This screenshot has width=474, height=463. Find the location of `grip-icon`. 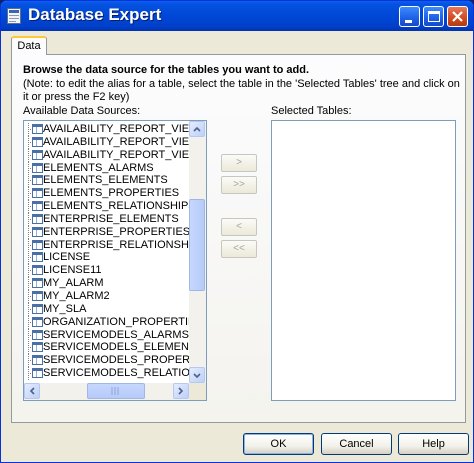

grip-icon is located at coordinates (115, 391).